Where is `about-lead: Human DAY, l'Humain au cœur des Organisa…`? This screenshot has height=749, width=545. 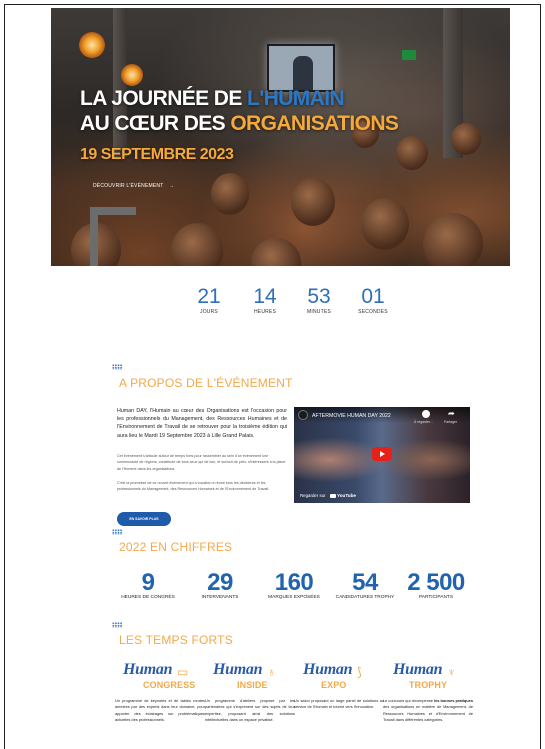 about-lead: Human DAY, l'Humain au cœur des Organisa… is located at coordinates (202, 423).